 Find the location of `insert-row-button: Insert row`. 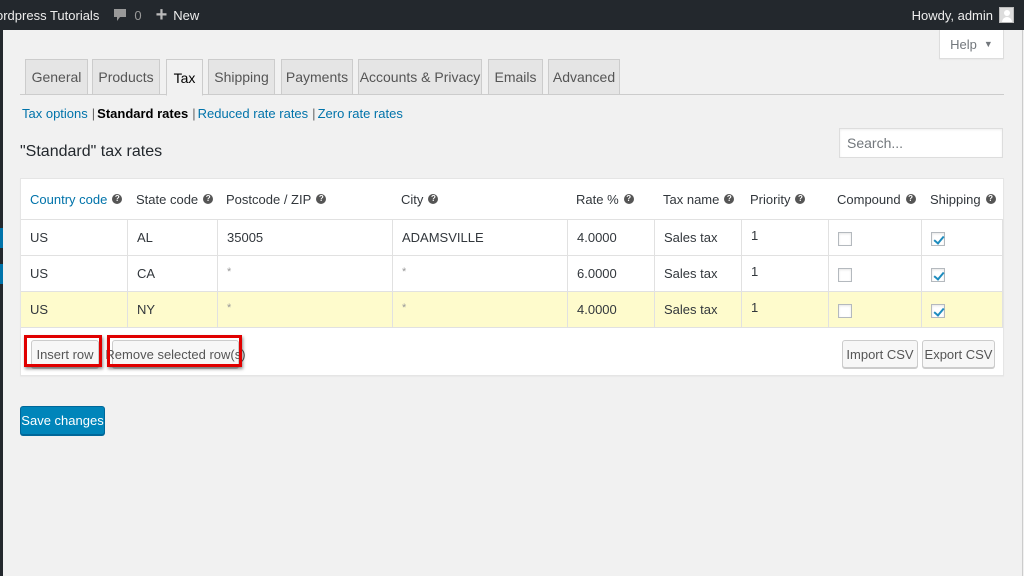

insert-row-button: Insert row is located at coordinates (65, 354).